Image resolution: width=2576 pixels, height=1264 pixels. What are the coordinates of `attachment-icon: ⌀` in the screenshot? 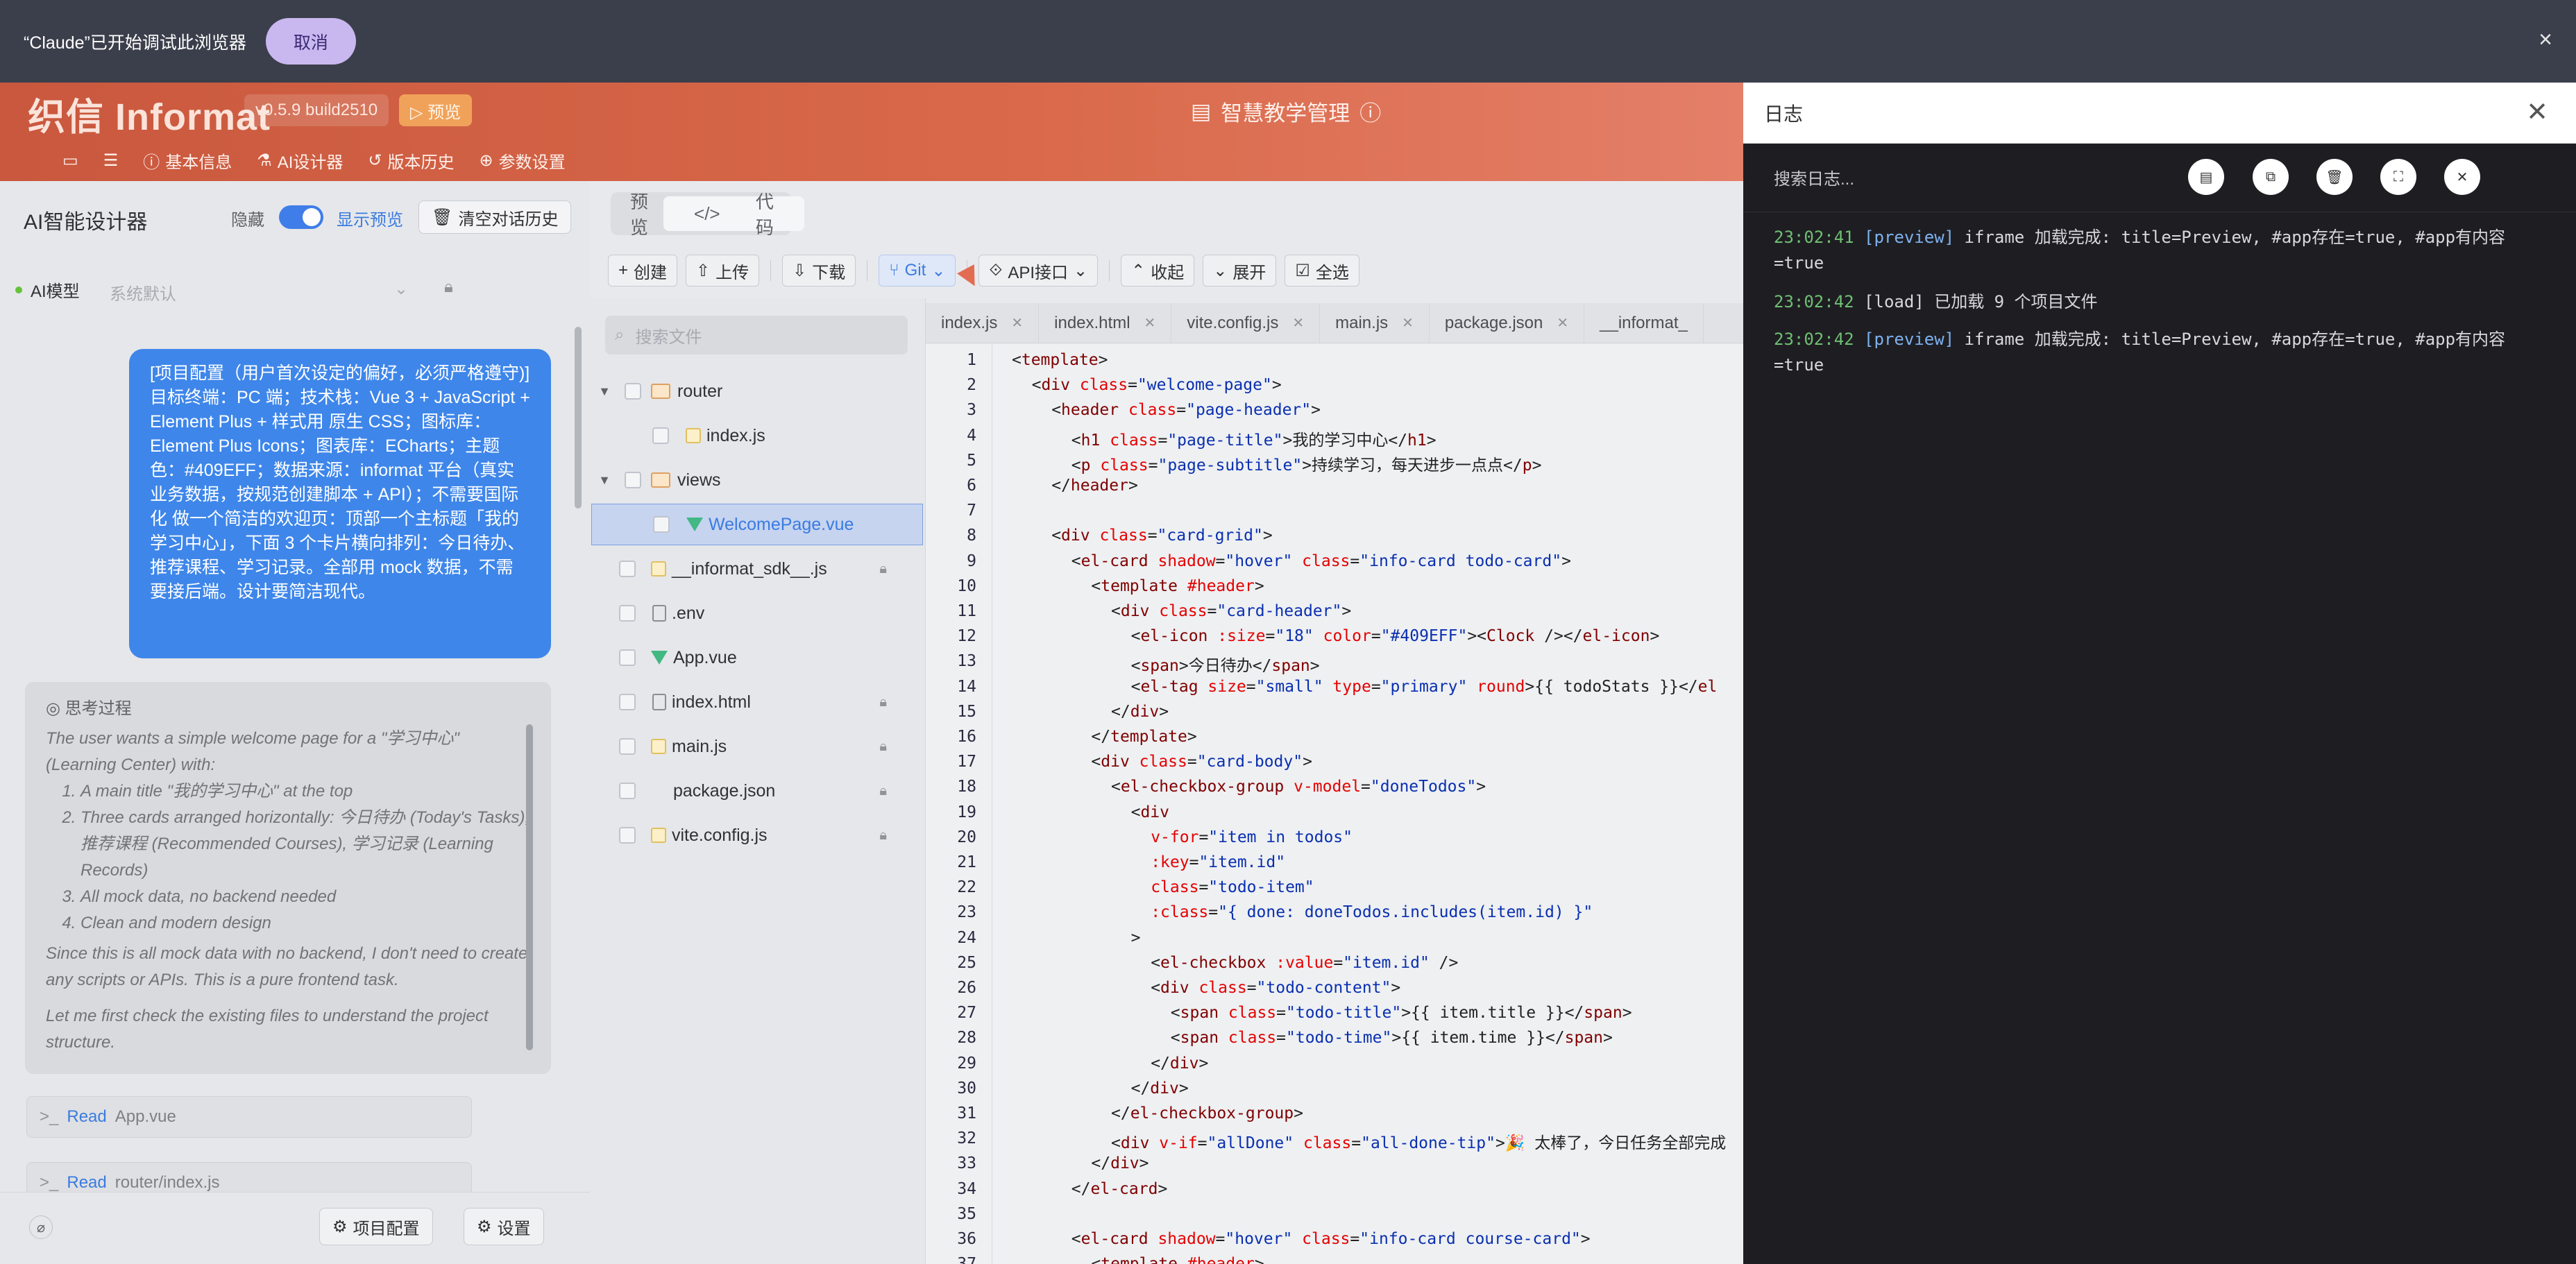 It's located at (41, 1227).